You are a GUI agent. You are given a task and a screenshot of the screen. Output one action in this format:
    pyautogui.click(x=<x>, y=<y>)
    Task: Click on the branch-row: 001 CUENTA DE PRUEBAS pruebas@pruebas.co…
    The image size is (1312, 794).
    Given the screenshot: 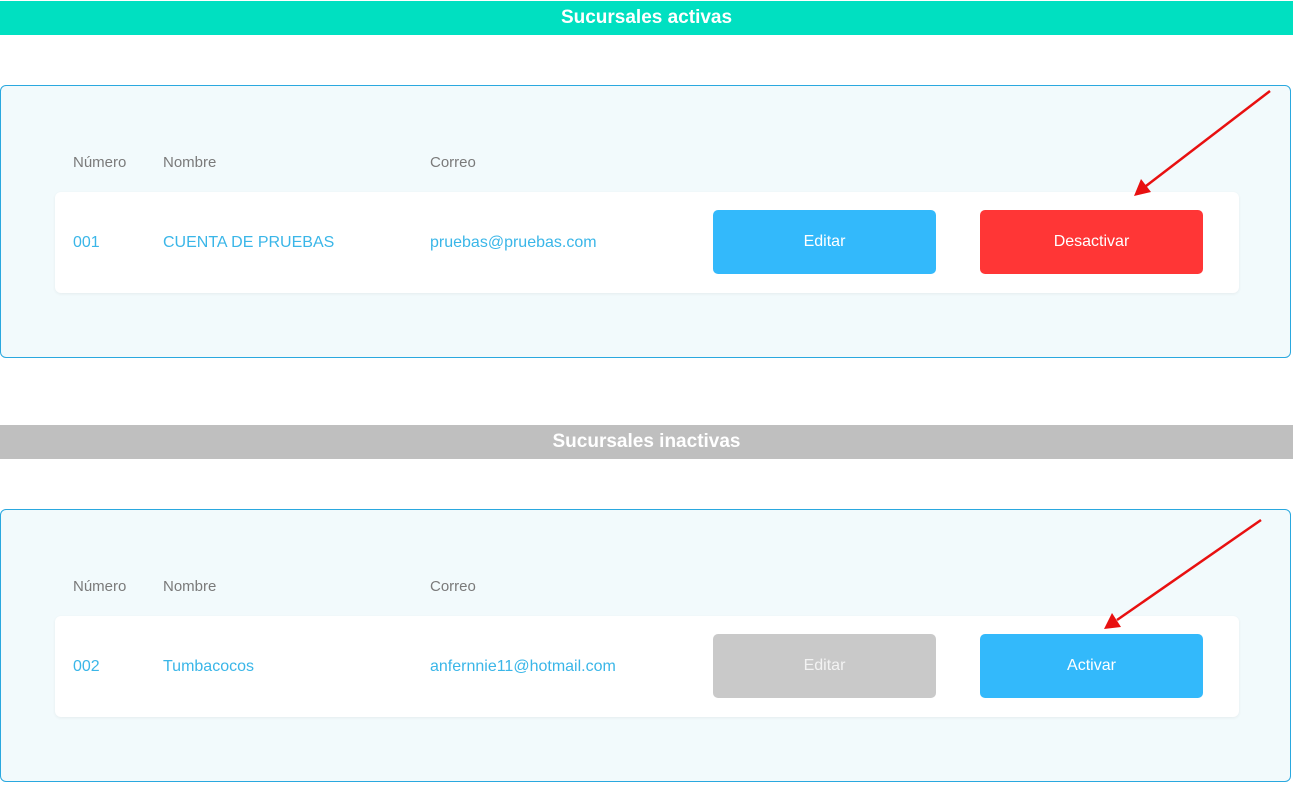 What is the action you would take?
    pyautogui.click(x=647, y=242)
    